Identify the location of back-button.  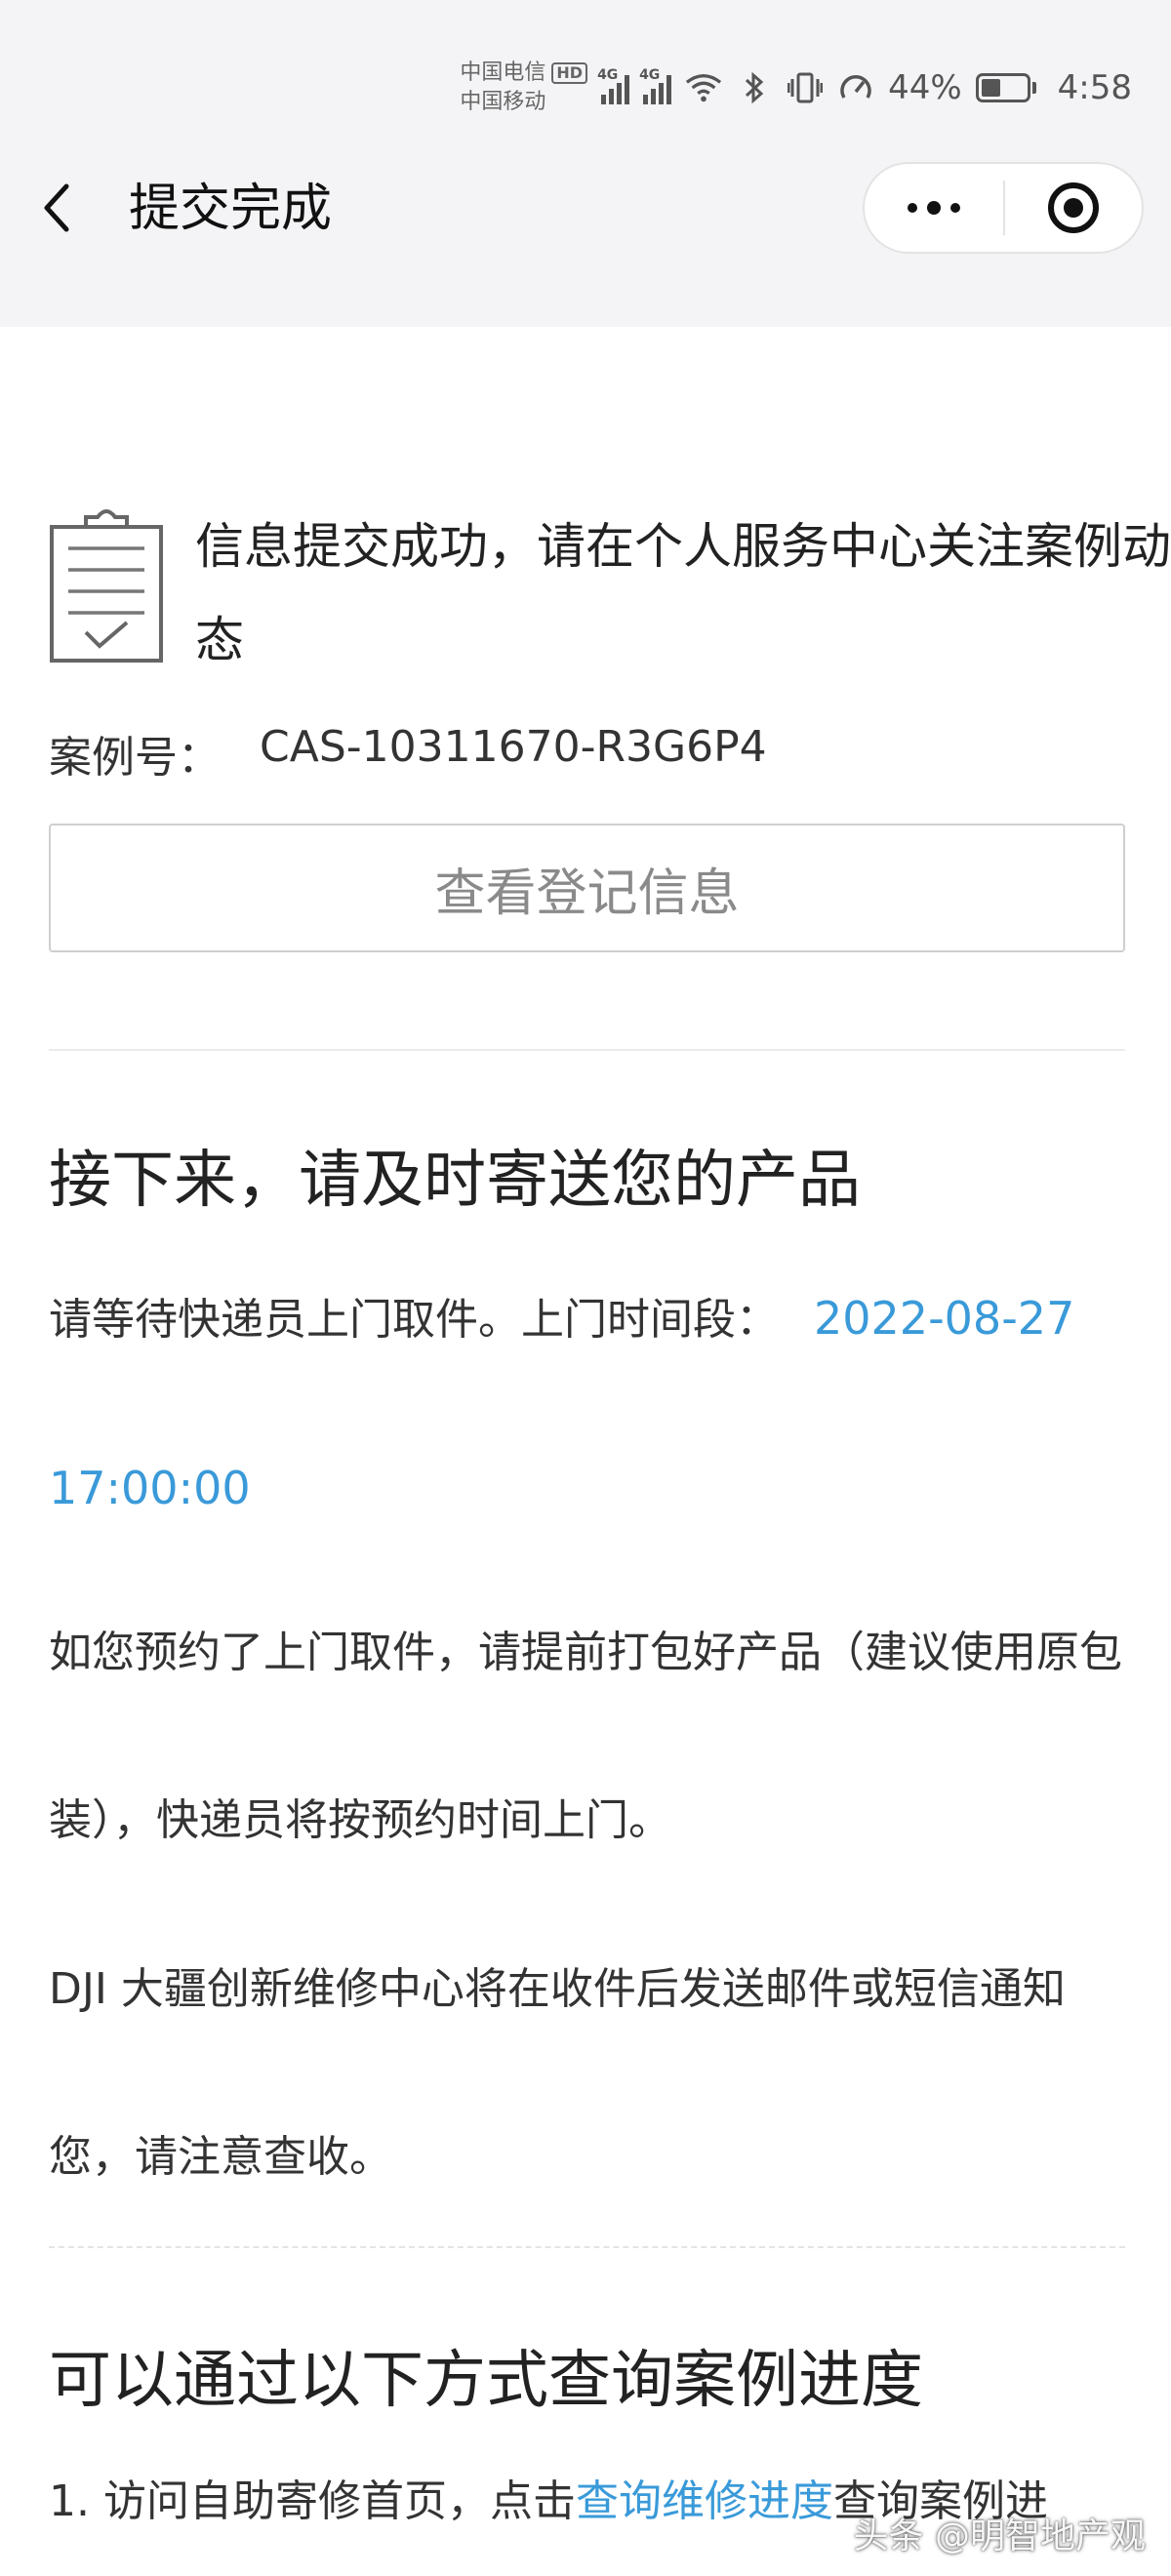
(63, 208).